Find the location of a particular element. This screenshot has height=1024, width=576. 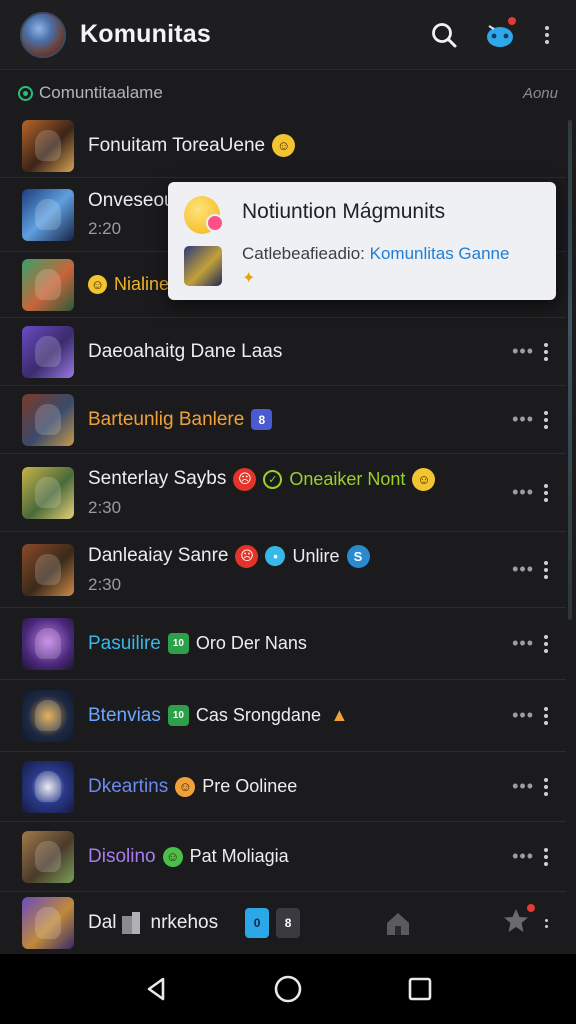

popup-title: Notiuntion Mágmunits is located at coordinates (344, 211).